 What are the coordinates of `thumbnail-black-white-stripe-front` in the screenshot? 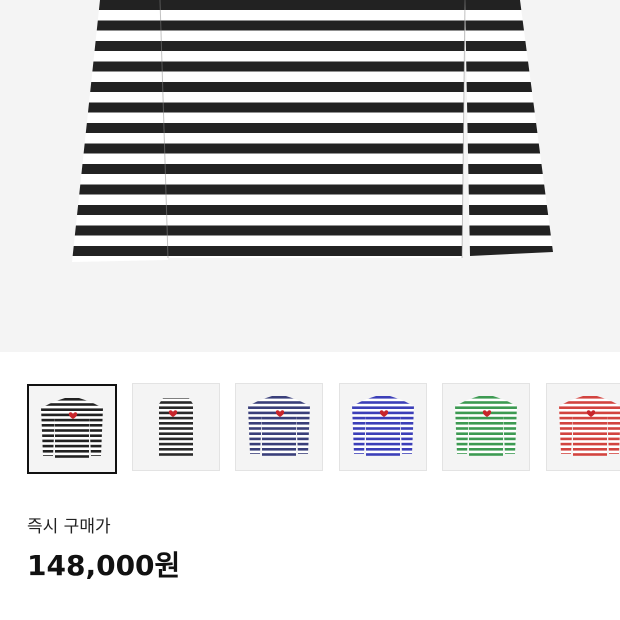 It's located at (72, 429).